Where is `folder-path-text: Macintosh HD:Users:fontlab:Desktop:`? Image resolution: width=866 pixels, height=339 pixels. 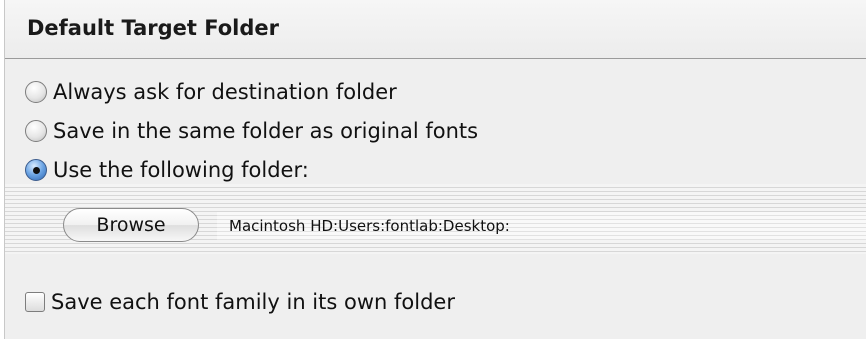 folder-path-text: Macintosh HD:Users:fontlab:Desktop: is located at coordinates (369, 226).